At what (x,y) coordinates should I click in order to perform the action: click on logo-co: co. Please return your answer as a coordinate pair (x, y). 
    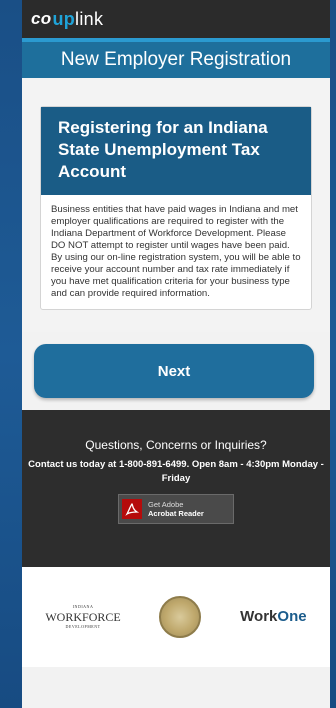
    Looking at the image, I should click on (41, 18).